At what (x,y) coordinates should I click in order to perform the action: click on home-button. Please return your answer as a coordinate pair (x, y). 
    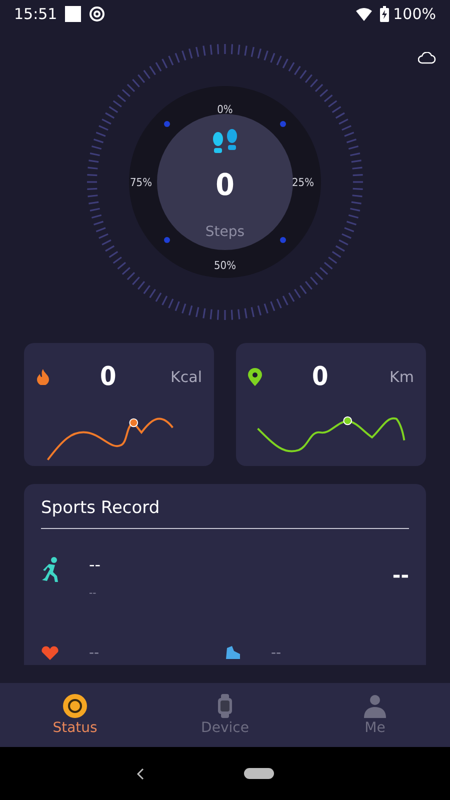
    Looking at the image, I should click on (259, 773).